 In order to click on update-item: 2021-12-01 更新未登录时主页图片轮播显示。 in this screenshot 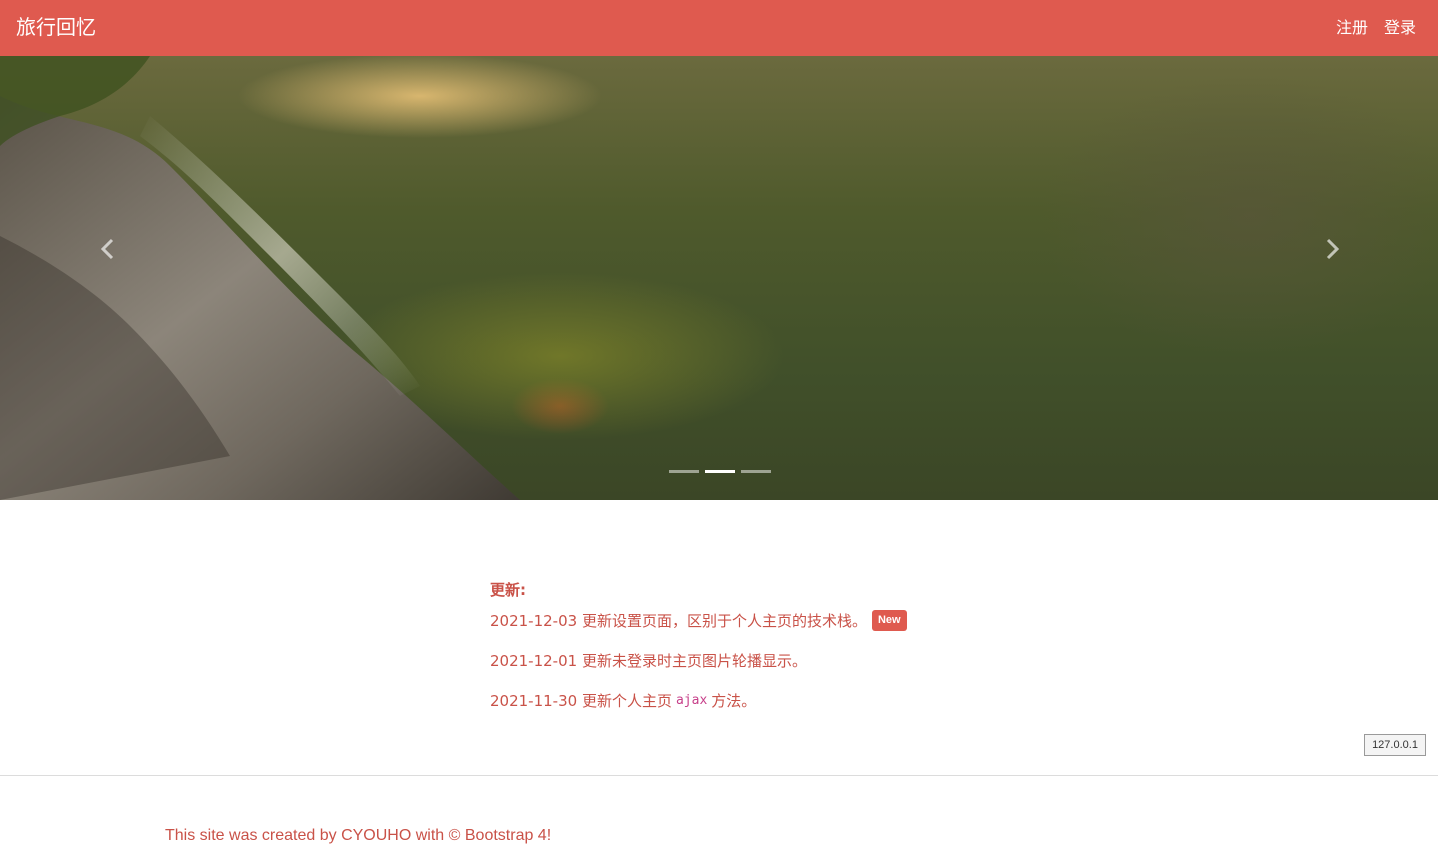, I will do `click(698, 661)`.